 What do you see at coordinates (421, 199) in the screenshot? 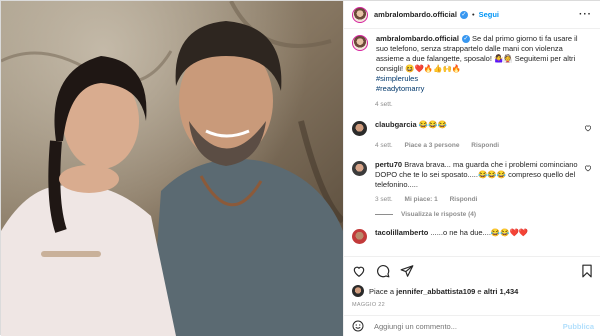
I see `comment-likes: Mi piace: 1` at bounding box center [421, 199].